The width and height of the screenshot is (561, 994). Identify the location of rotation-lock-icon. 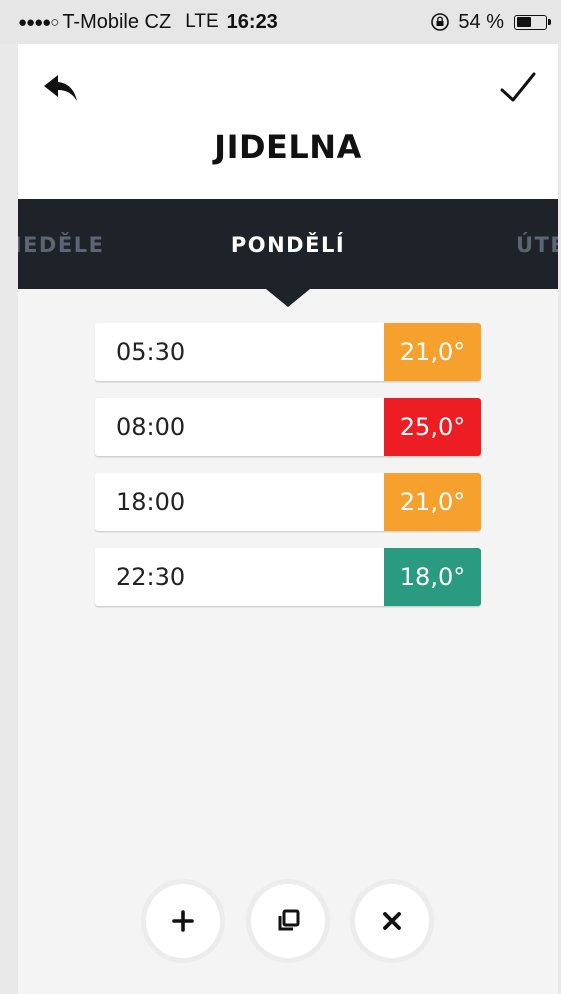
(440, 22).